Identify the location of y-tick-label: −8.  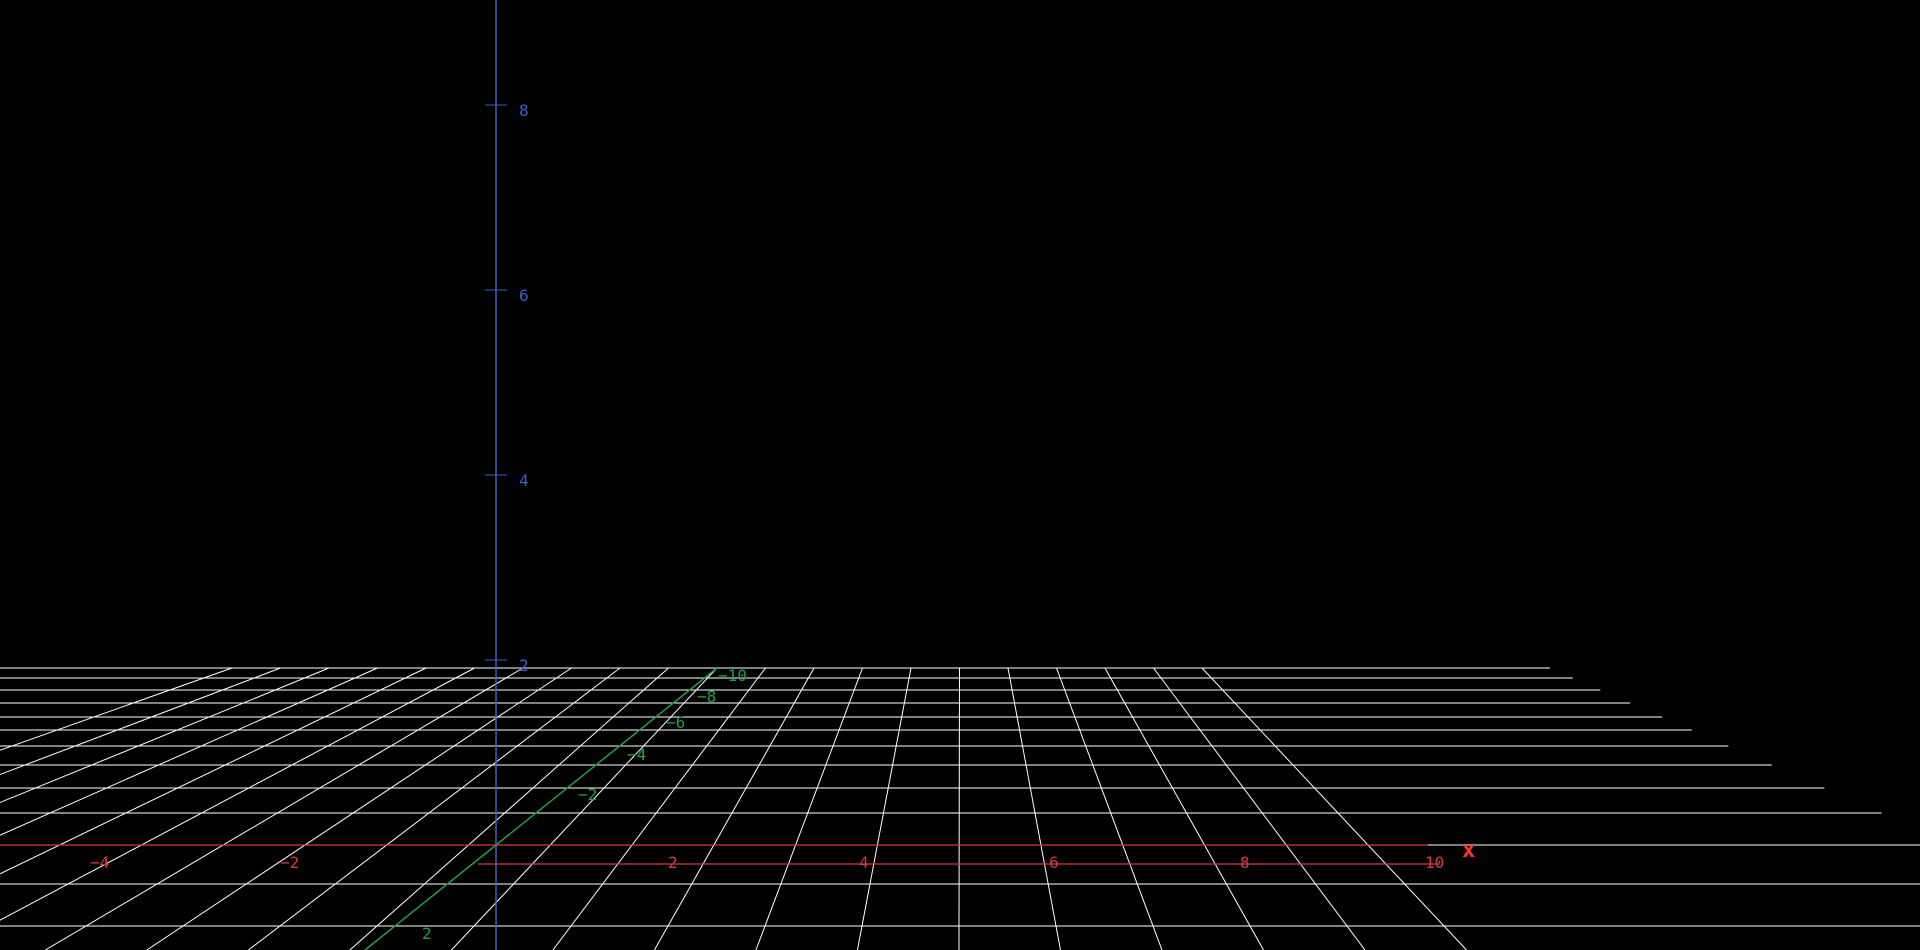
(706, 696).